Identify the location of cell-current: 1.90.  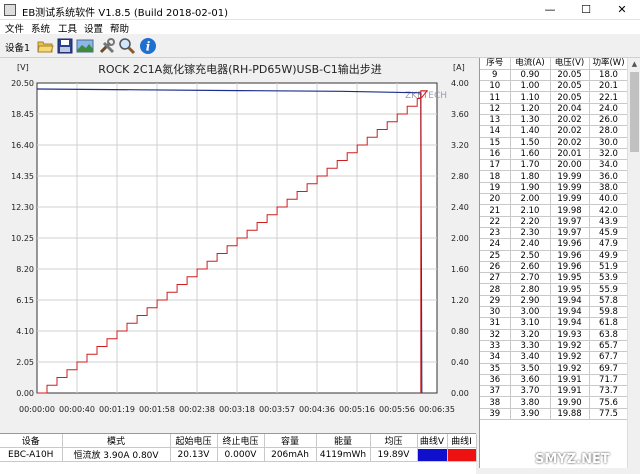
(530, 188).